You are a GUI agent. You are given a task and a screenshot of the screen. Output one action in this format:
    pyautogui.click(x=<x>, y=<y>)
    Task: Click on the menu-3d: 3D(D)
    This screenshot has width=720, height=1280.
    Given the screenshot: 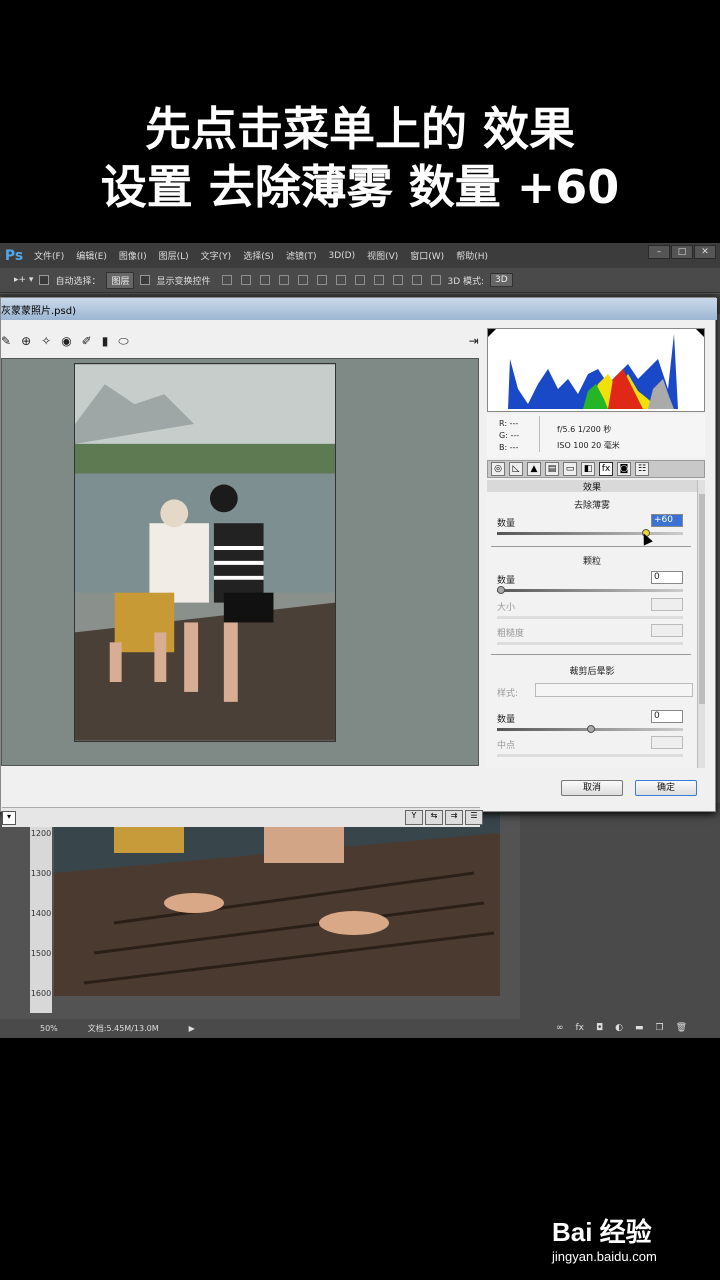 What is the action you would take?
    pyautogui.click(x=341, y=256)
    